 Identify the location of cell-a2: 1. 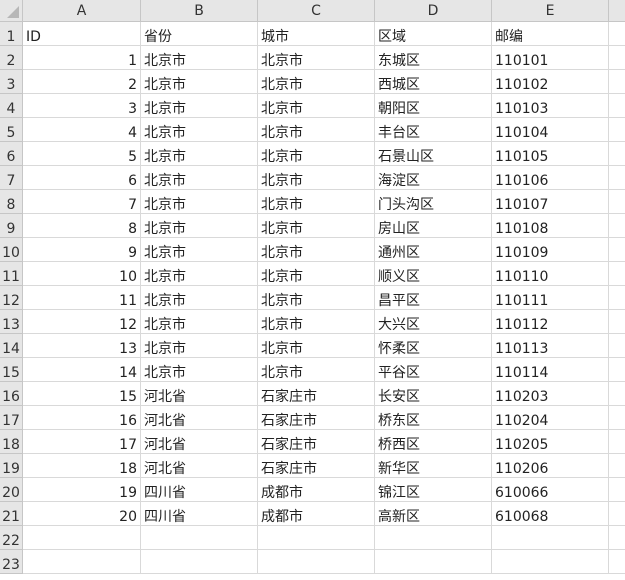
(82, 58).